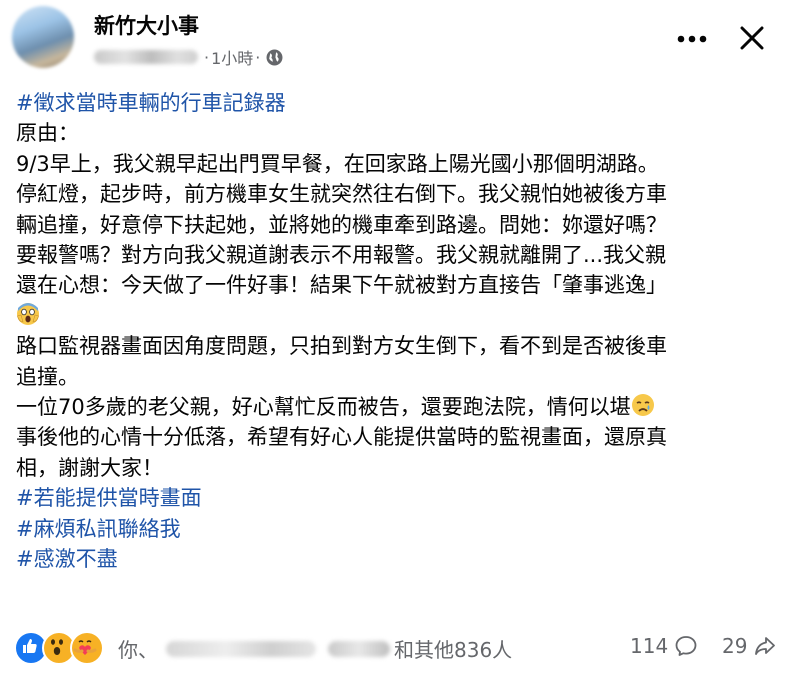  What do you see at coordinates (735, 646) in the screenshot?
I see `share-count-value: 29` at bounding box center [735, 646].